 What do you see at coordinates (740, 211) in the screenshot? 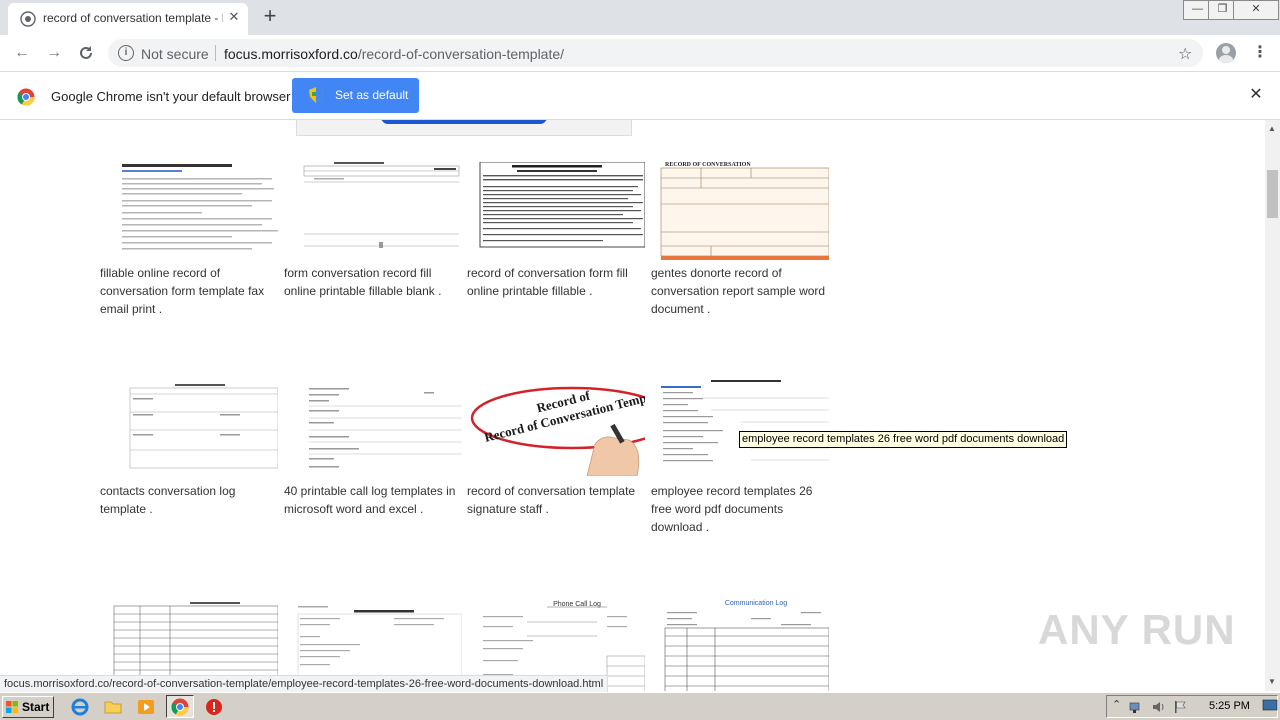
I see `gallery-thumb-4: RECORD OF CONVERSATION` at bounding box center [740, 211].